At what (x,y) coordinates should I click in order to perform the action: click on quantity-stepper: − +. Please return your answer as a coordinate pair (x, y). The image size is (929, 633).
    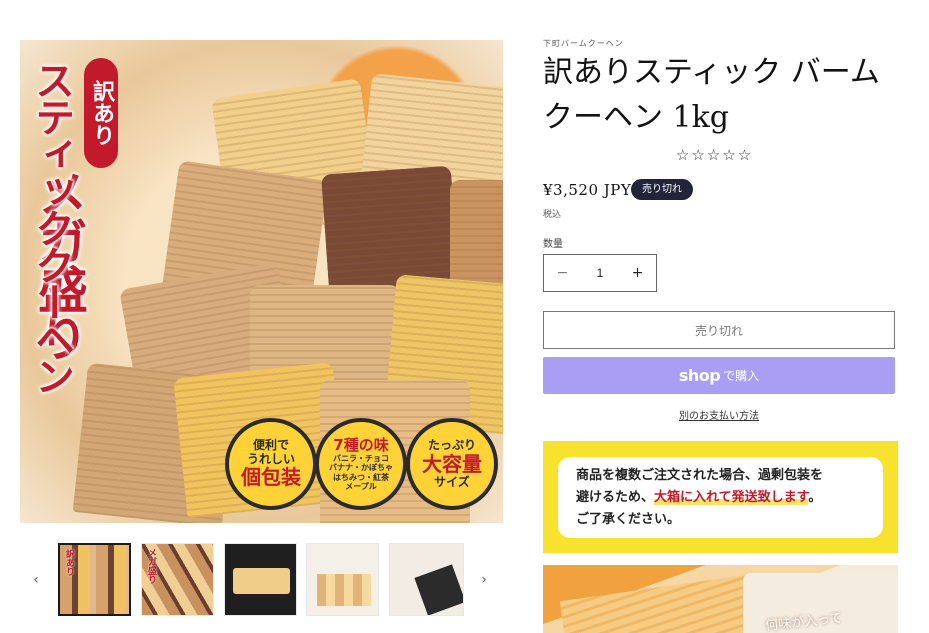
    Looking at the image, I should click on (600, 273).